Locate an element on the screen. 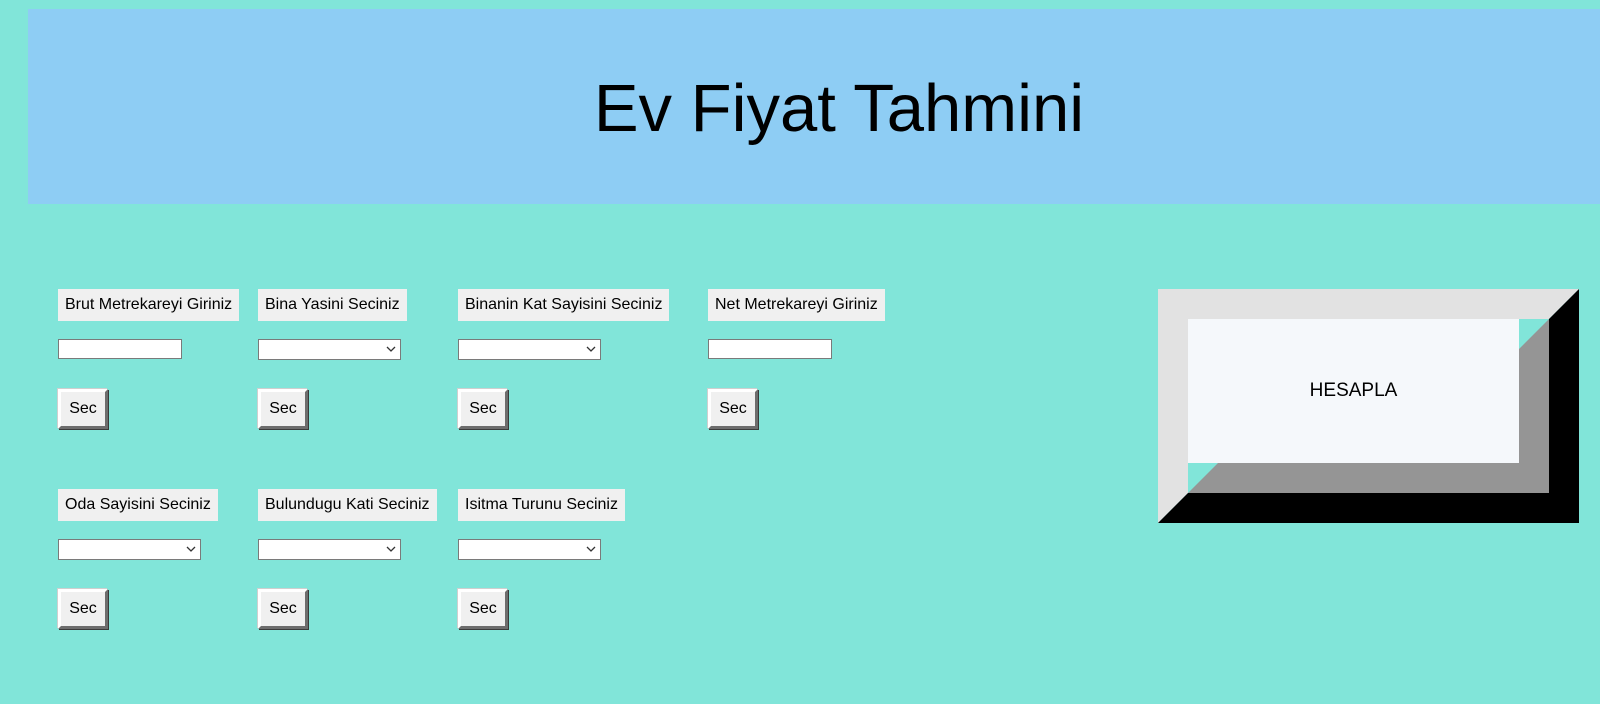 The height and width of the screenshot is (704, 1600). bina-yasi-select is located at coordinates (329, 349).